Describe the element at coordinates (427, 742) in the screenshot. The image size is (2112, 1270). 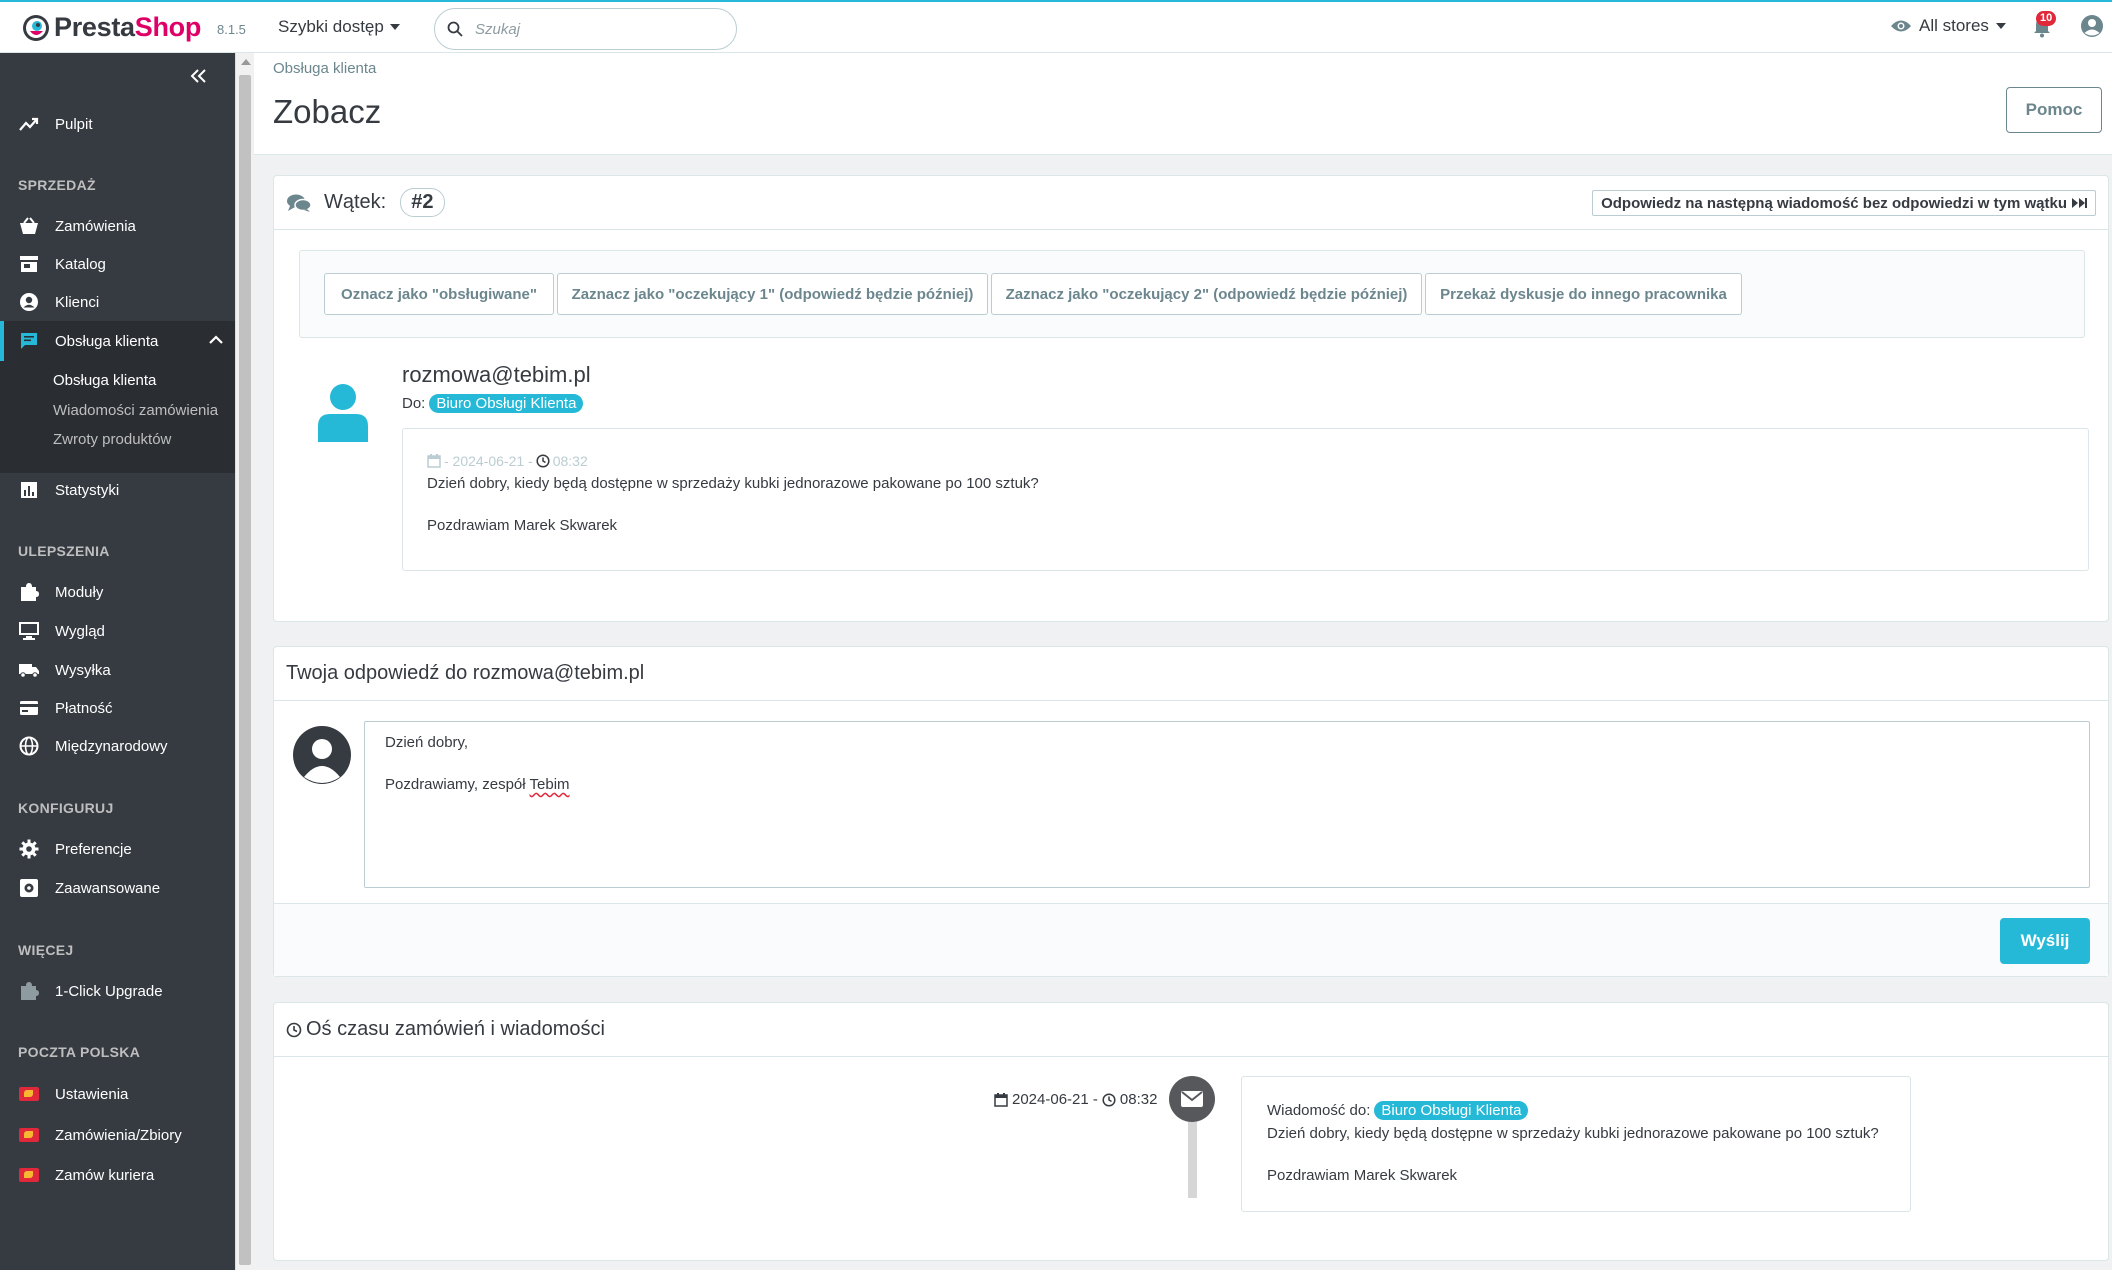
I see `reply-text-line: Dzień dobry,` at that location.